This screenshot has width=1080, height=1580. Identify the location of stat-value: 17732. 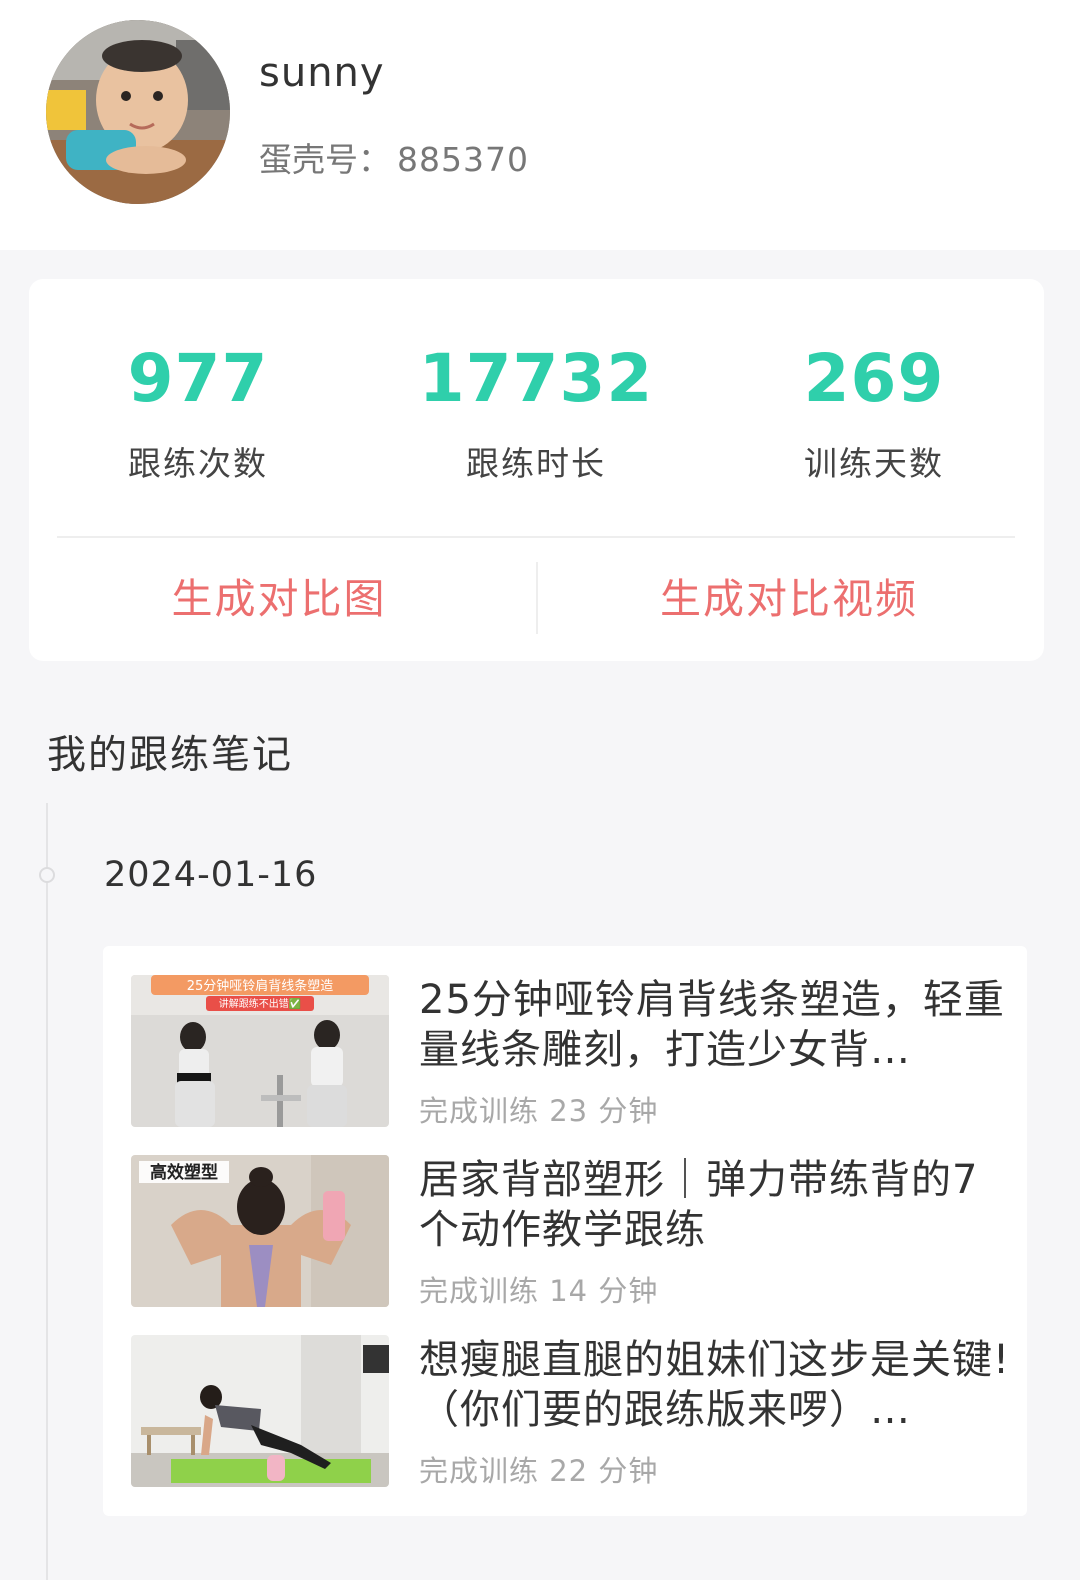
(536, 378).